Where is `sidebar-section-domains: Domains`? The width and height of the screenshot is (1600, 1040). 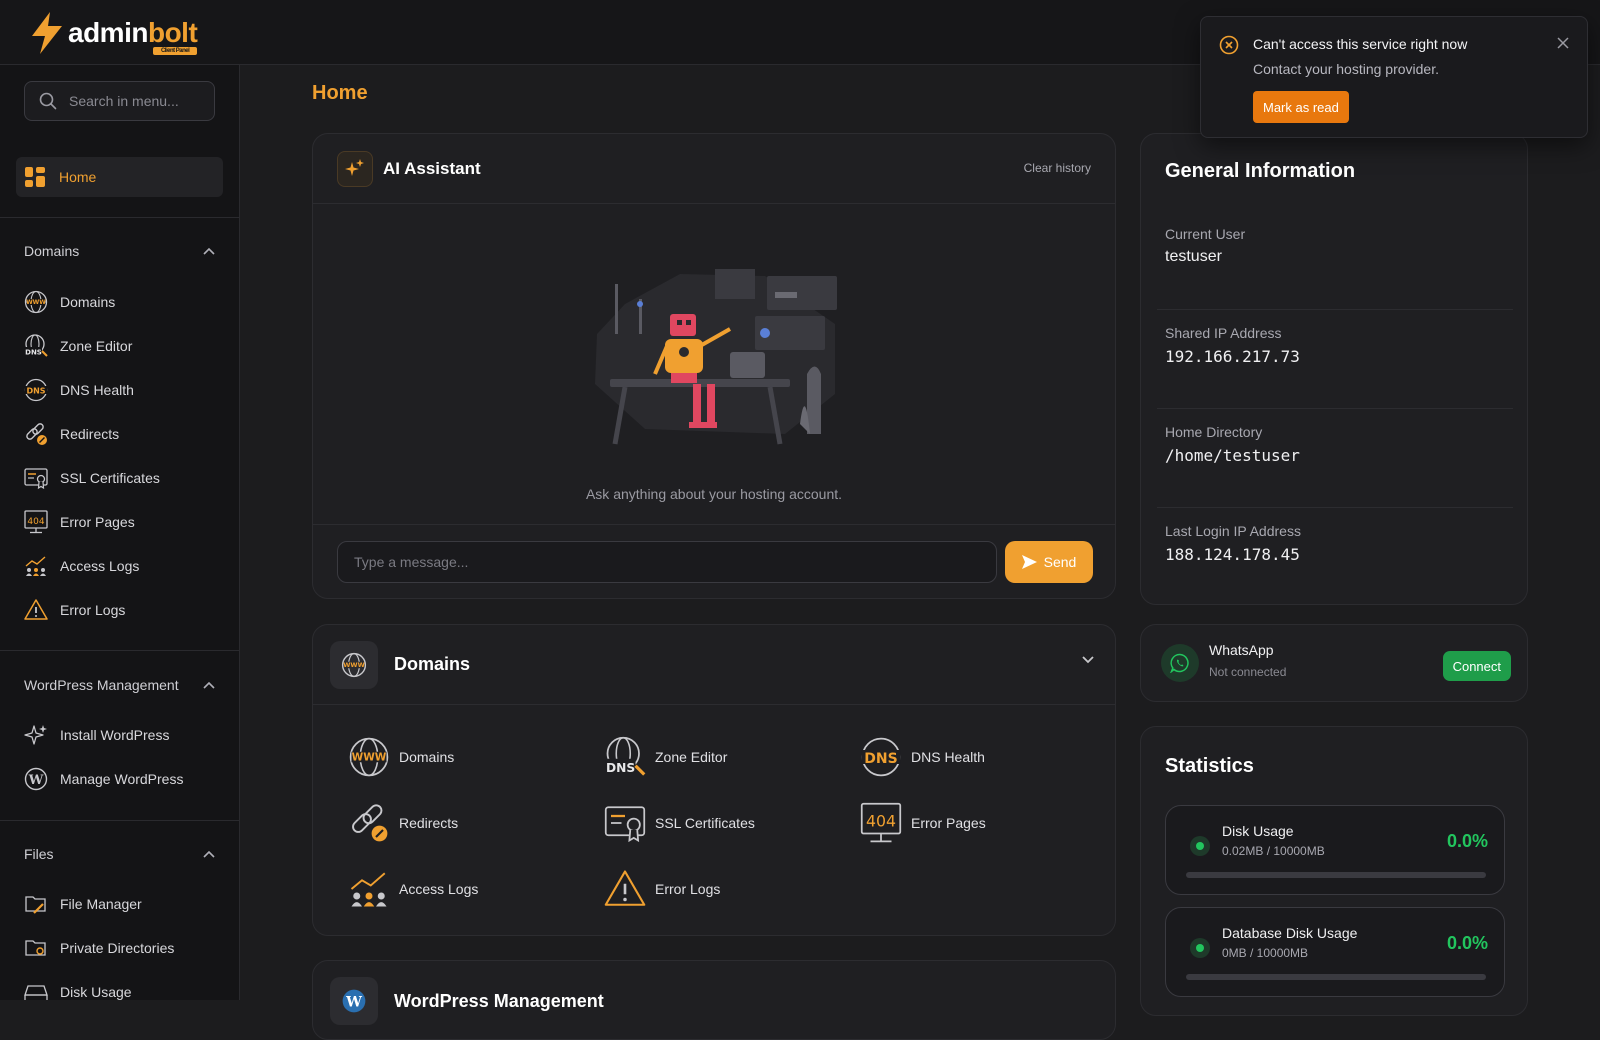 sidebar-section-domains: Domains is located at coordinates (119, 251).